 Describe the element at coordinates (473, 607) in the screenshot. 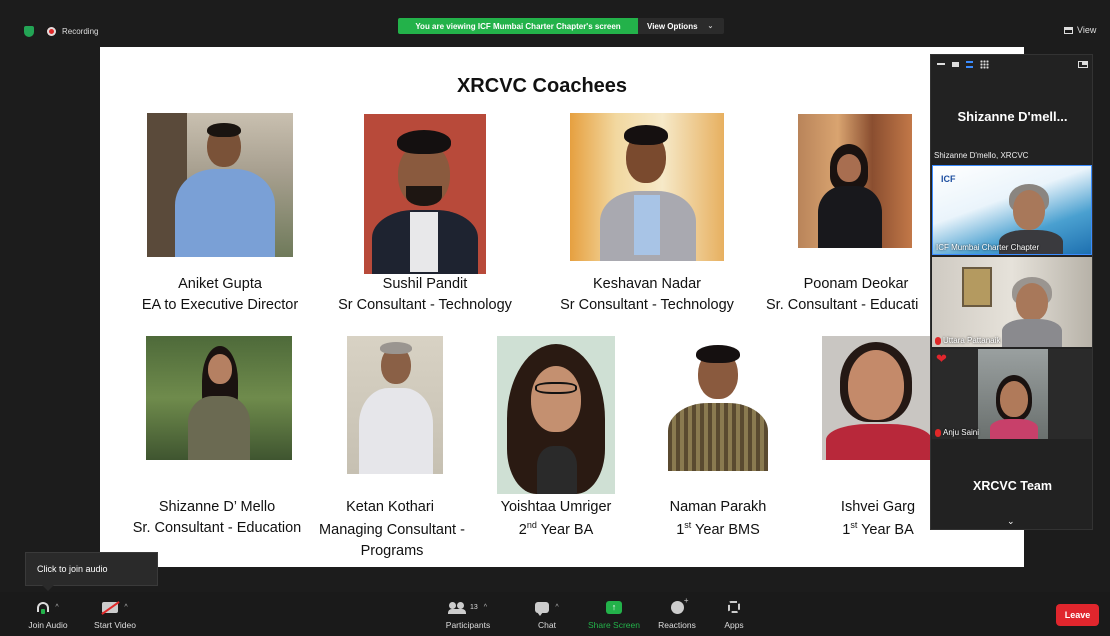

I see `participants-count: 13` at that location.